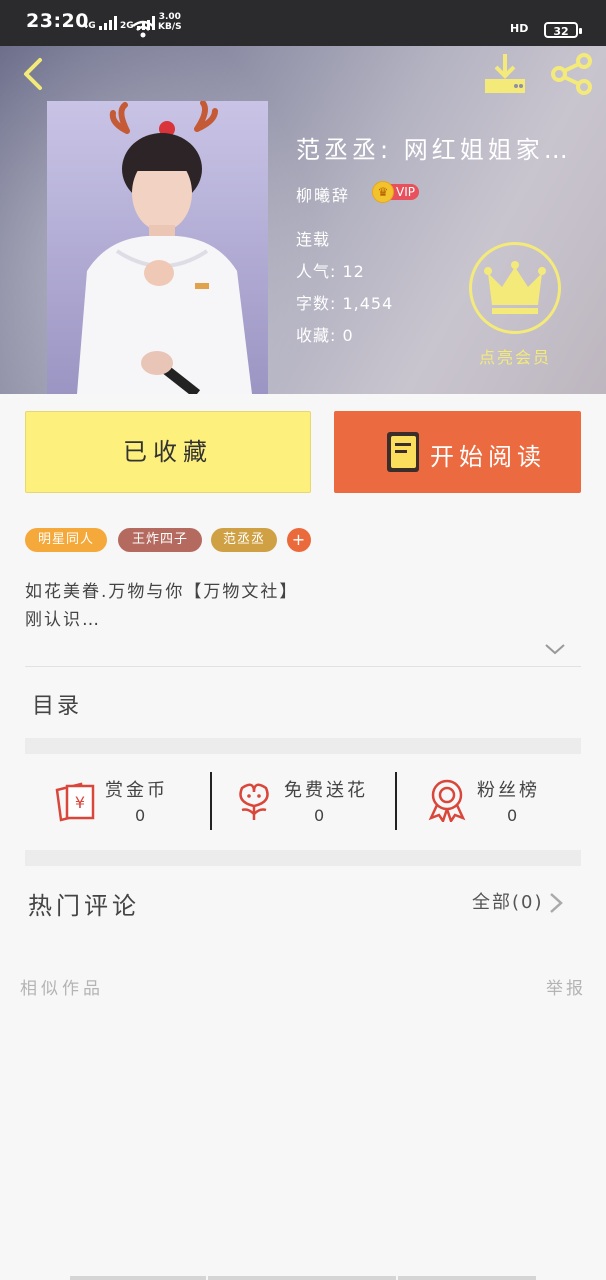  Describe the element at coordinates (508, 790) in the screenshot. I see `fan-ranking-label: 粉丝榜` at that location.